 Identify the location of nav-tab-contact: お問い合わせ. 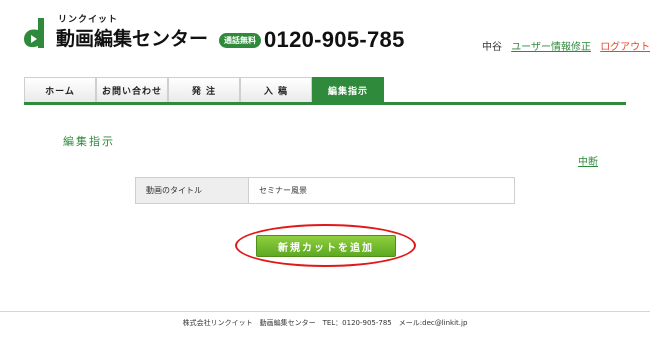
(132, 90).